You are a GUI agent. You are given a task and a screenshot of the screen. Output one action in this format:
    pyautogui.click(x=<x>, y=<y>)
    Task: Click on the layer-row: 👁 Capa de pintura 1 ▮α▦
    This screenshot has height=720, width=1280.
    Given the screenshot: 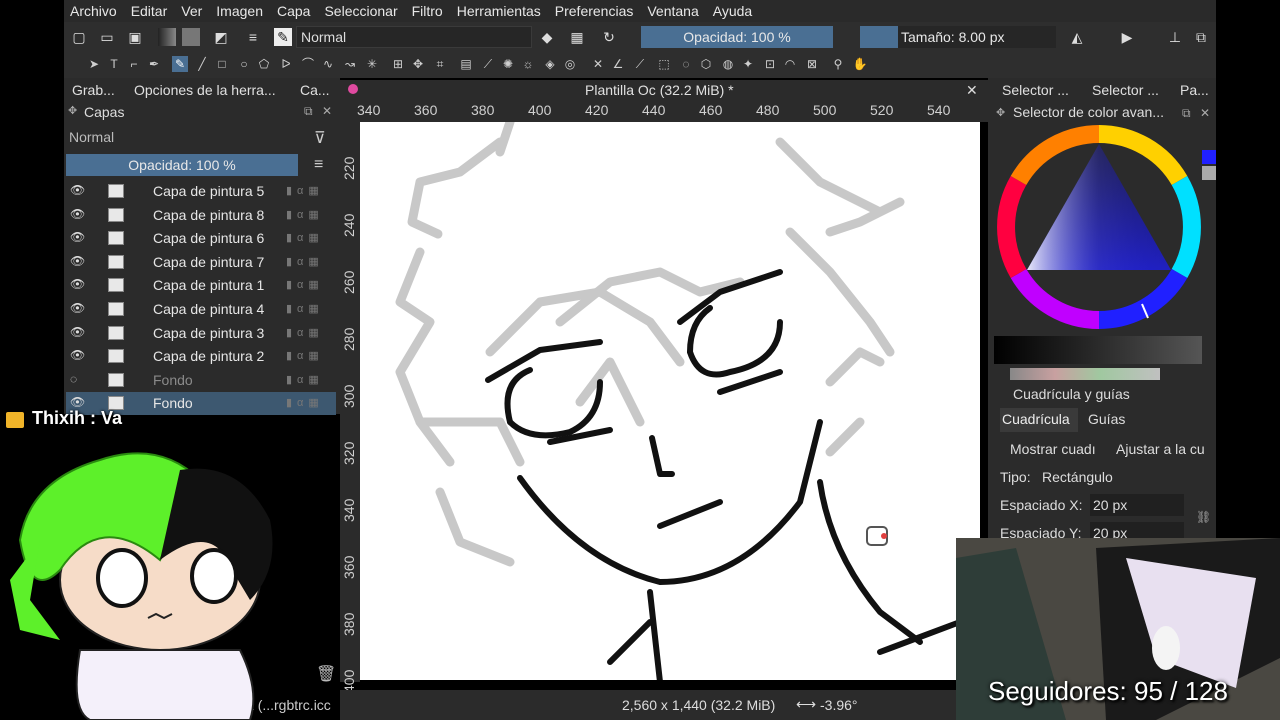 What is the action you would take?
    pyautogui.click(x=201, y=285)
    